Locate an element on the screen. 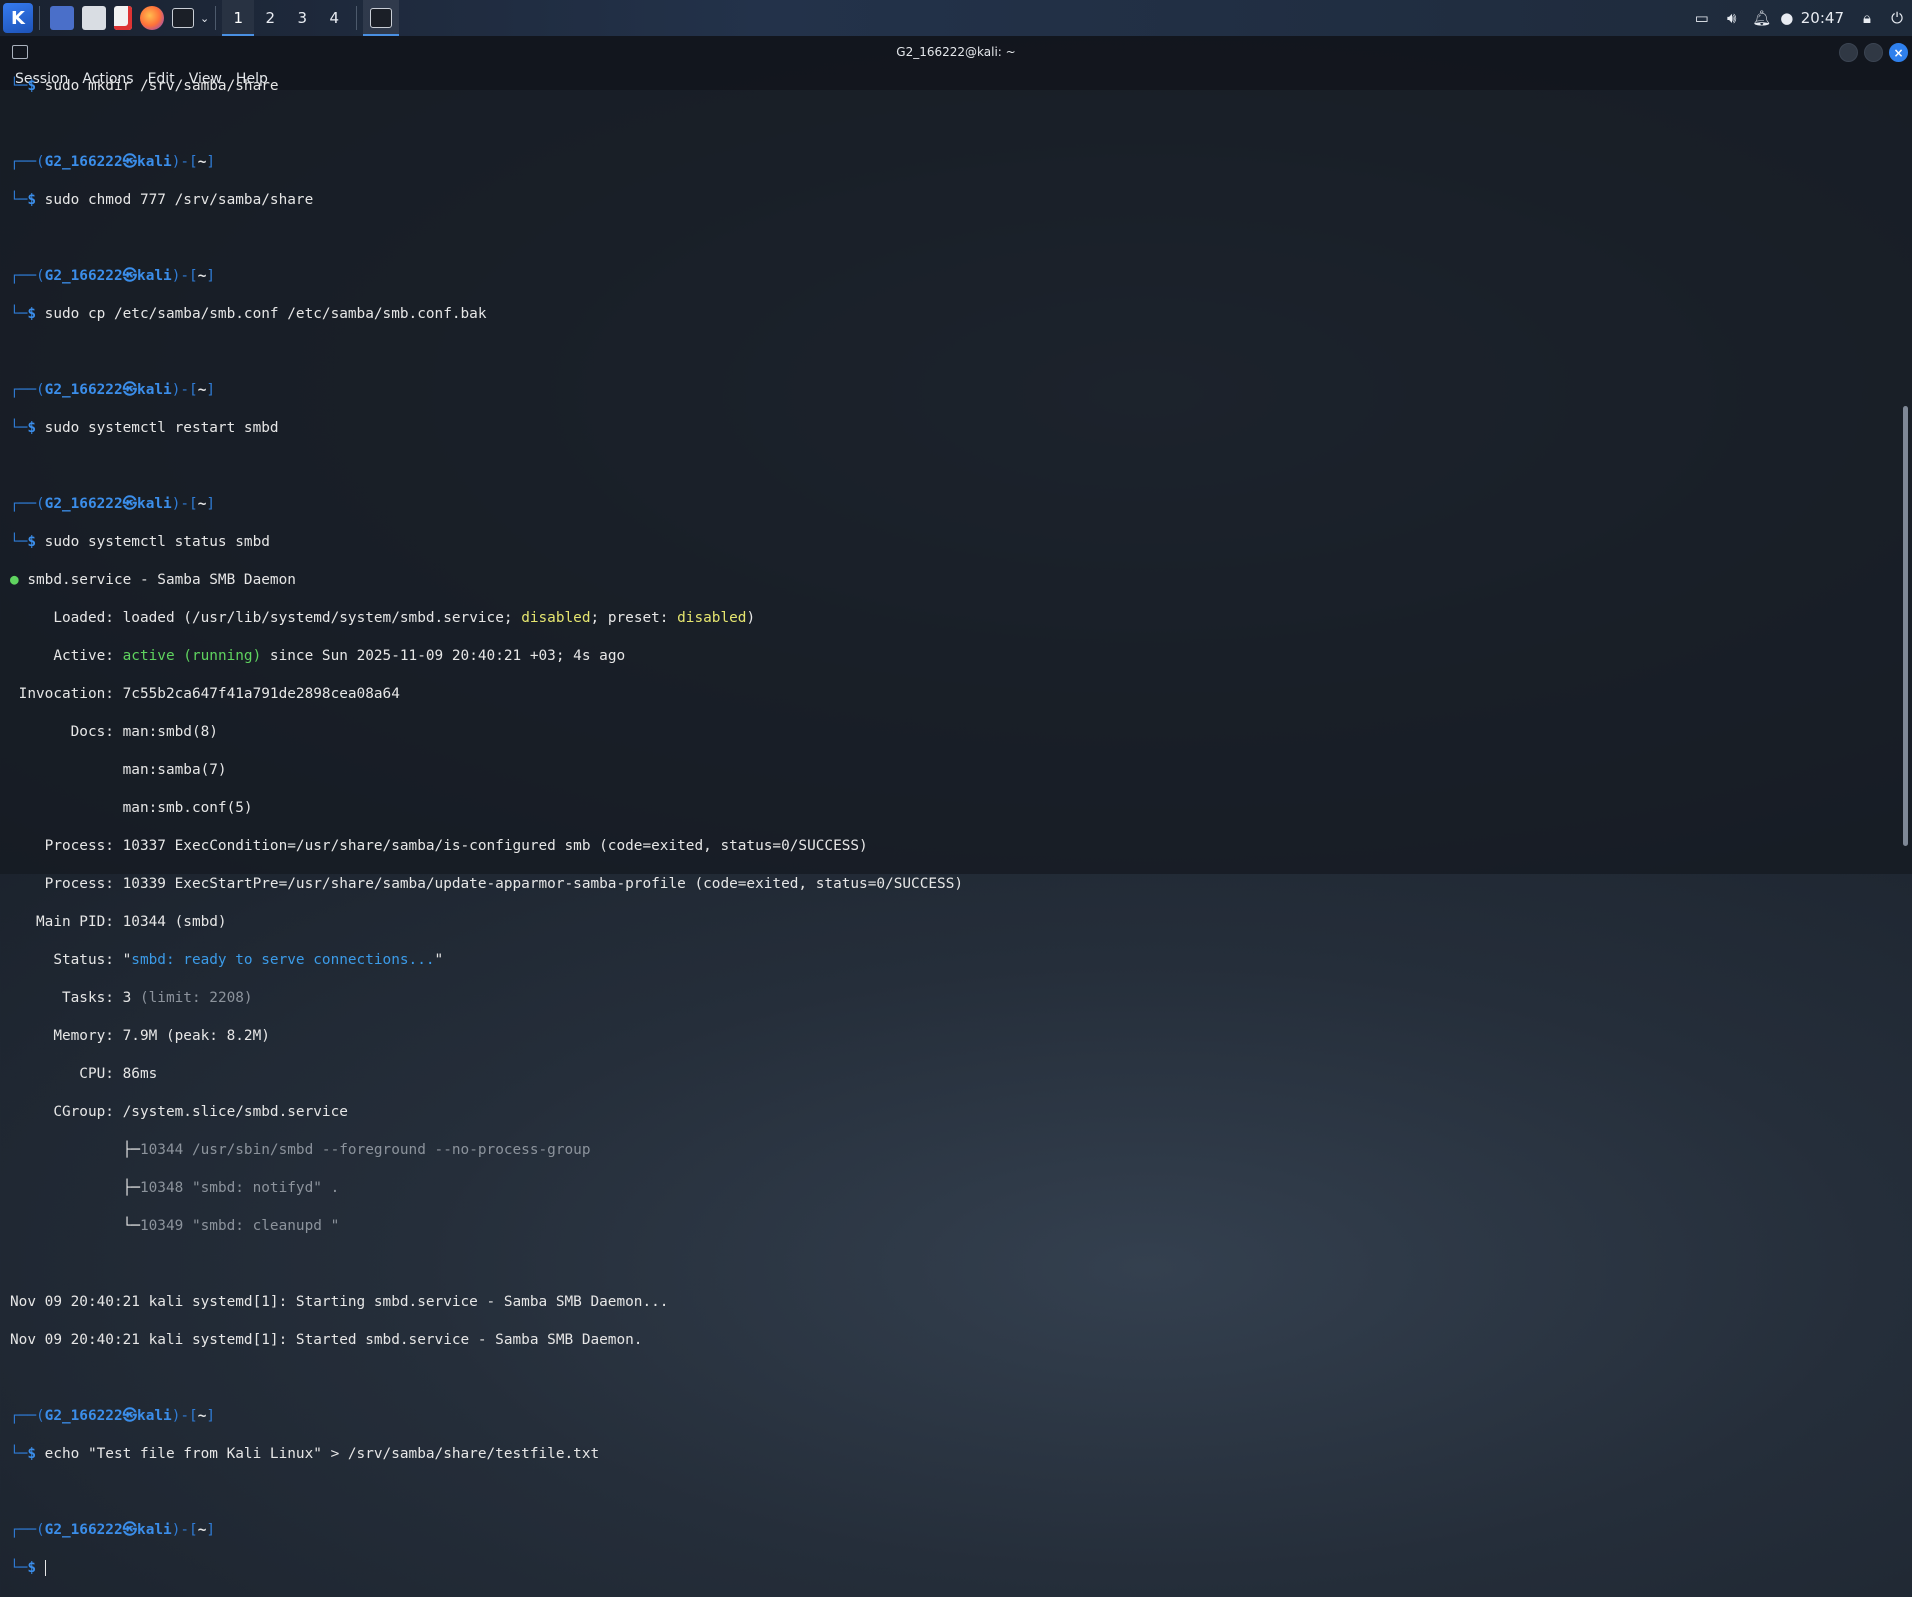 The width and height of the screenshot is (1912, 1597). folder-icon is located at coordinates (94, 18).